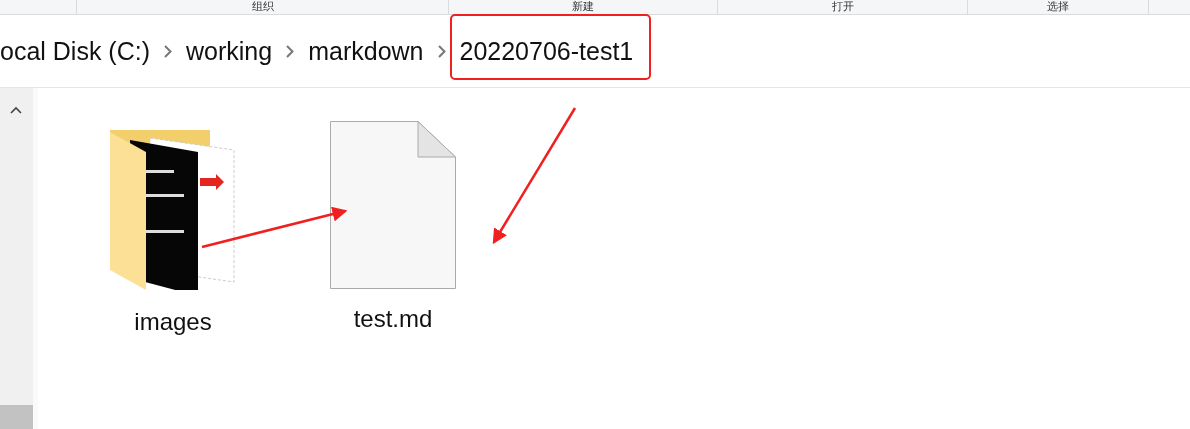 The height and width of the screenshot is (429, 1190). I want to click on ribbon-group-label: 组织, so click(263, 7).